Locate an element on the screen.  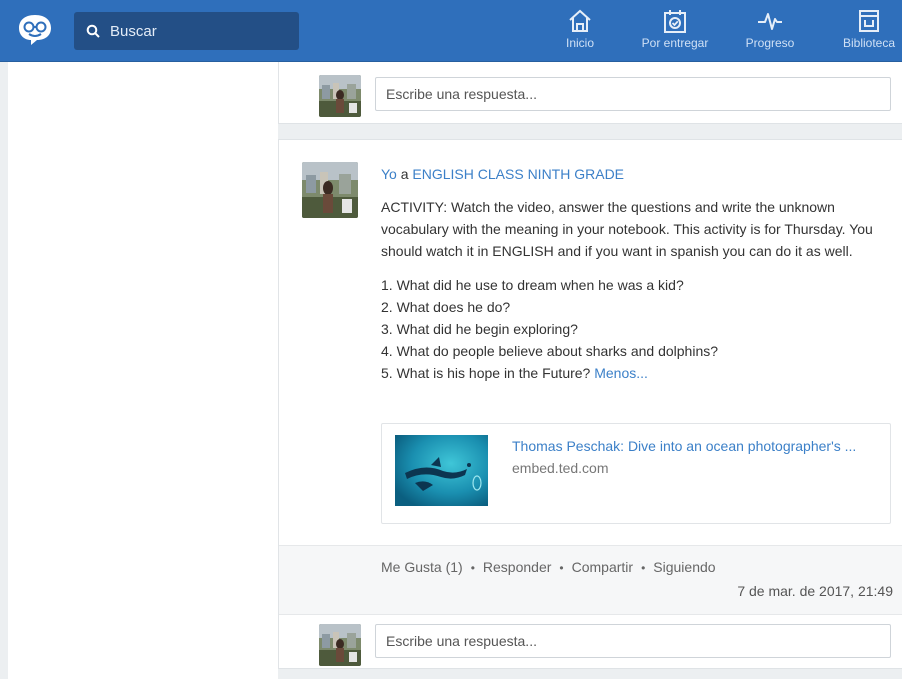
edmodo-logo-icon is located at coordinates (35, 30).